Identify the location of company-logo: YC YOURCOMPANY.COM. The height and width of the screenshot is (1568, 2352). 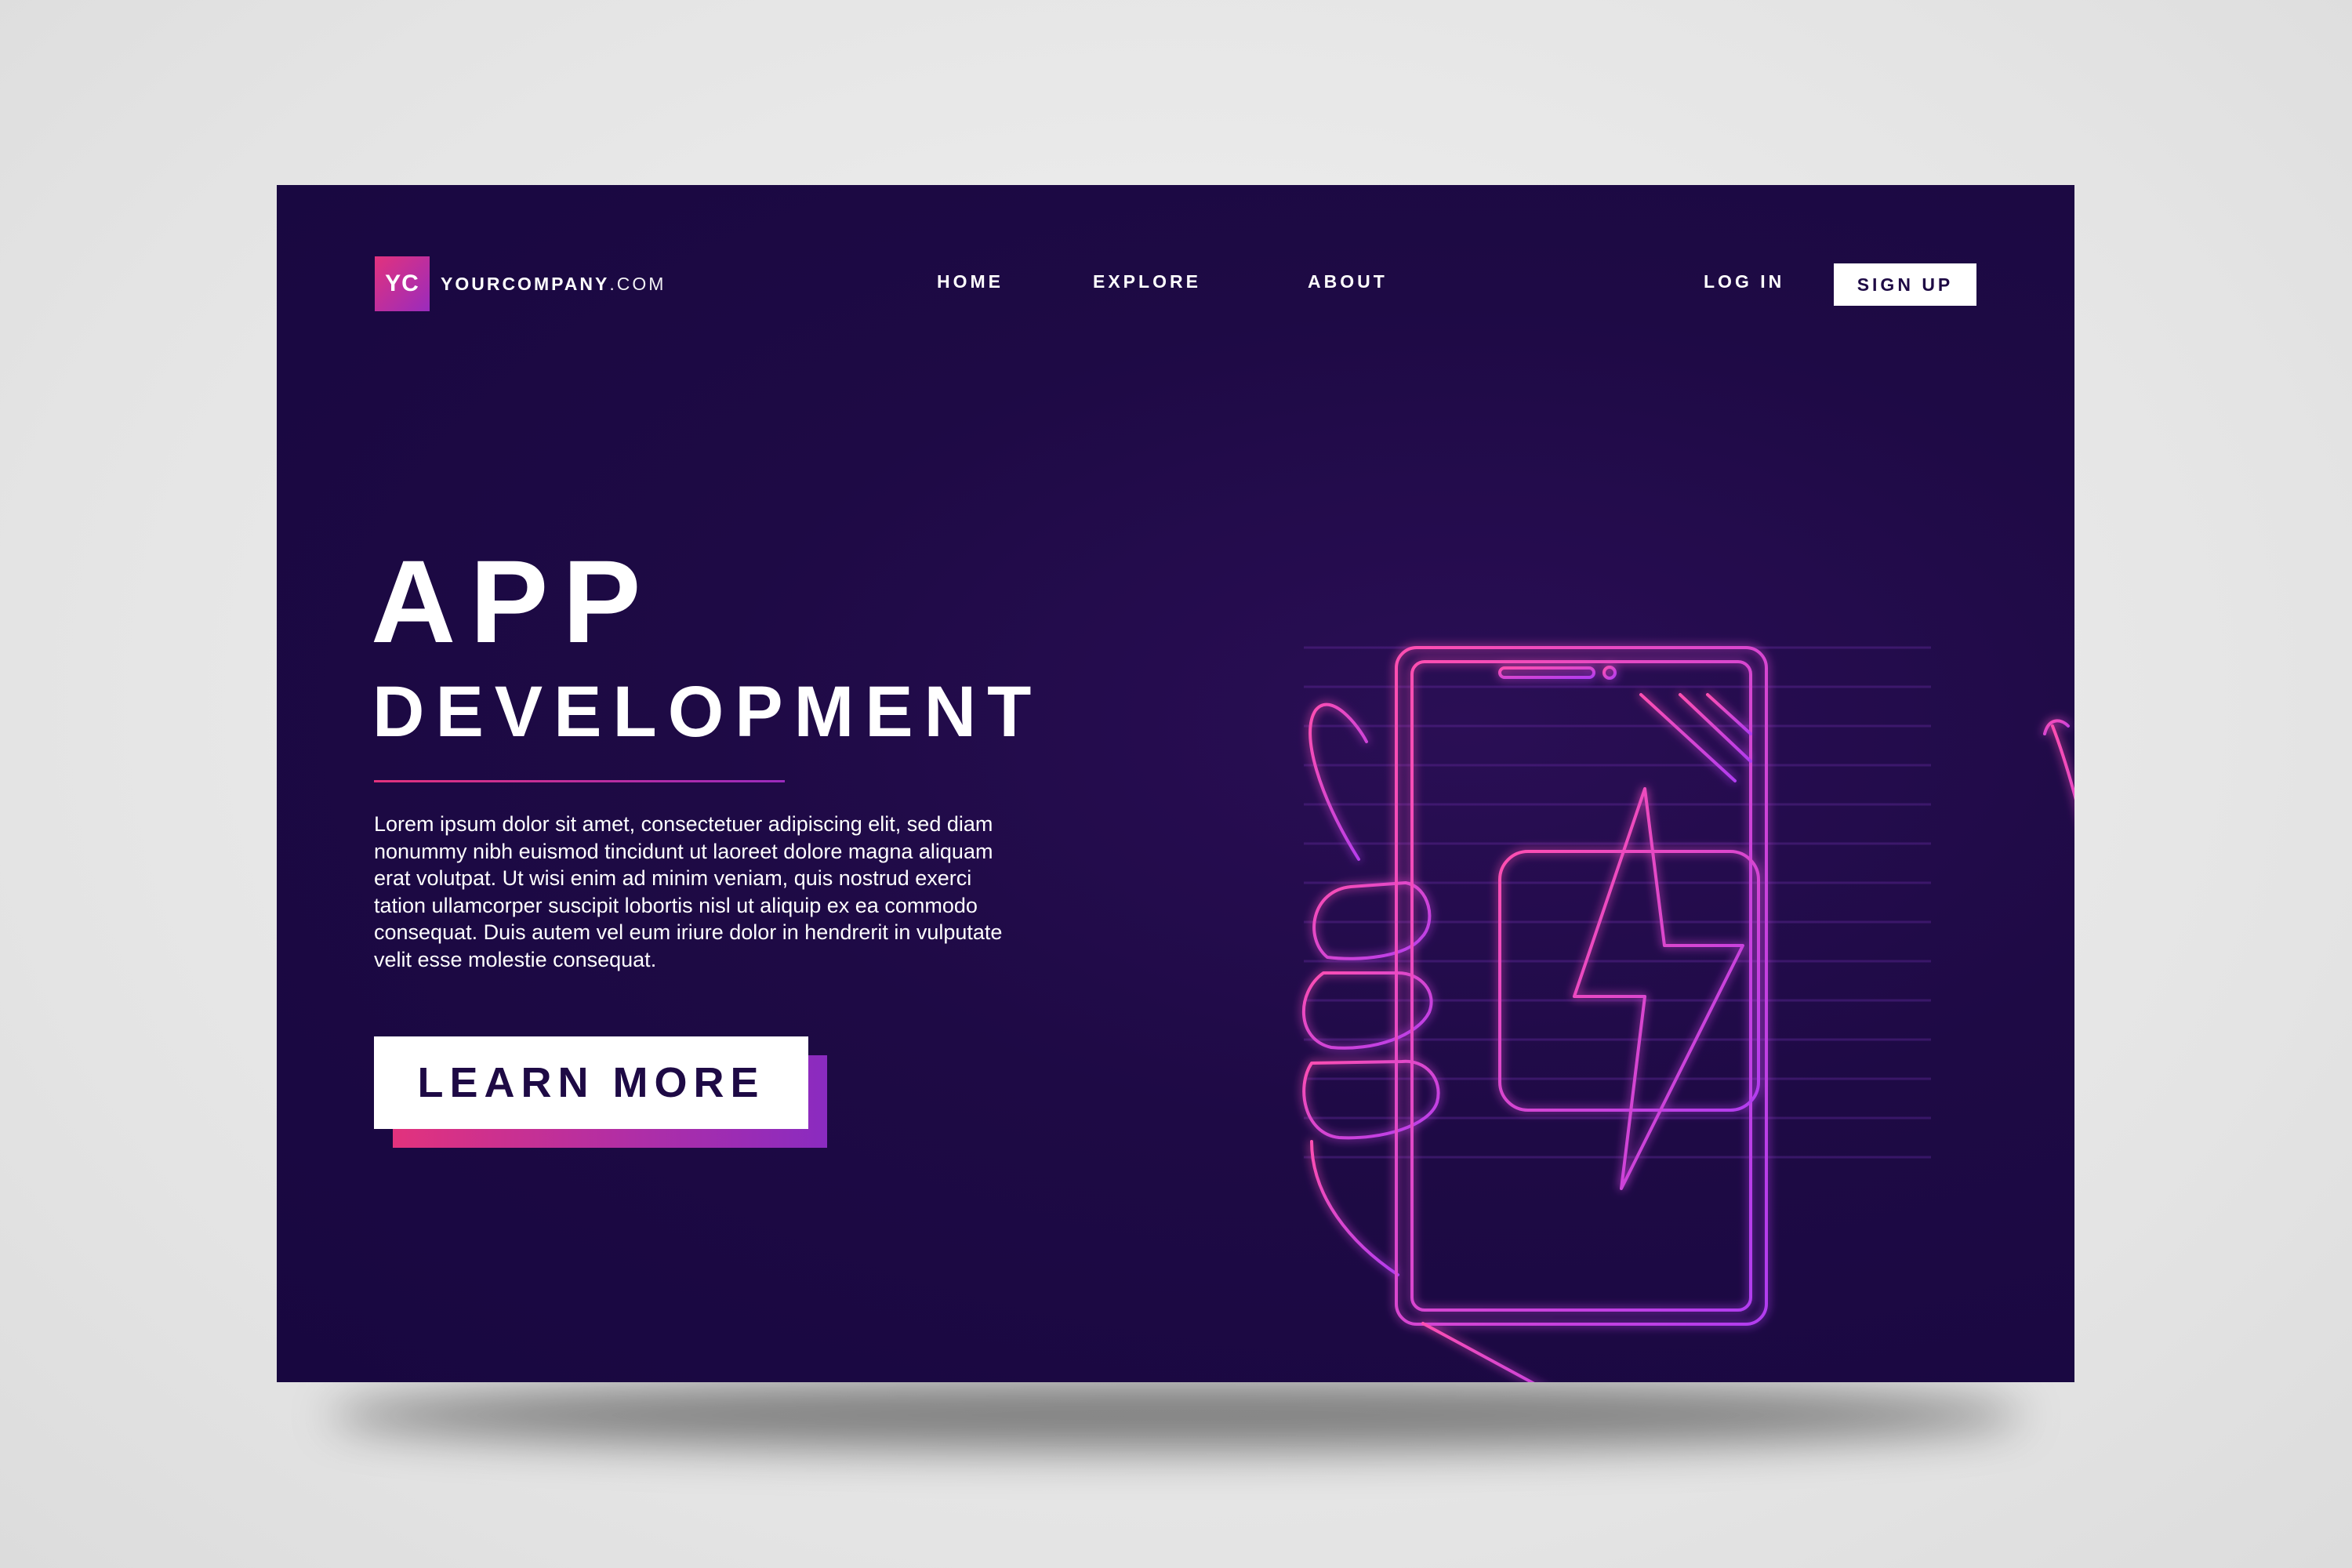
(520, 283).